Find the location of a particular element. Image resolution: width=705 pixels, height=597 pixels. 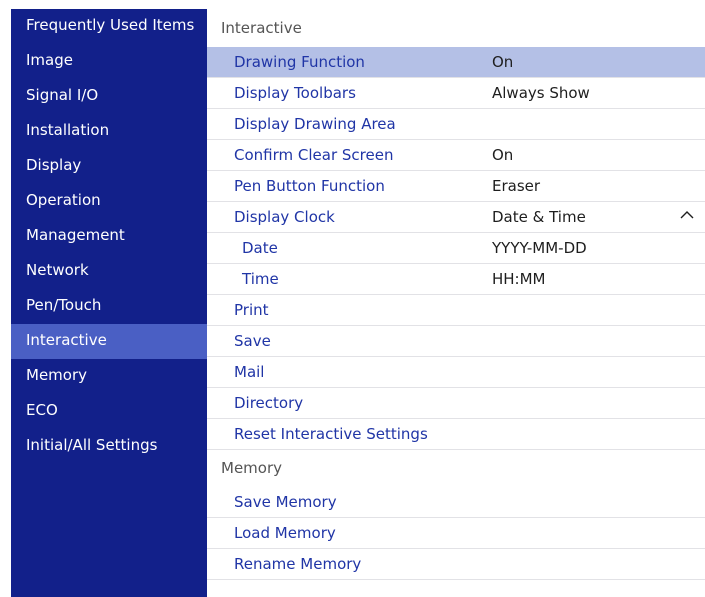

row-value: YYYY-MM-DD is located at coordinates (539, 248).